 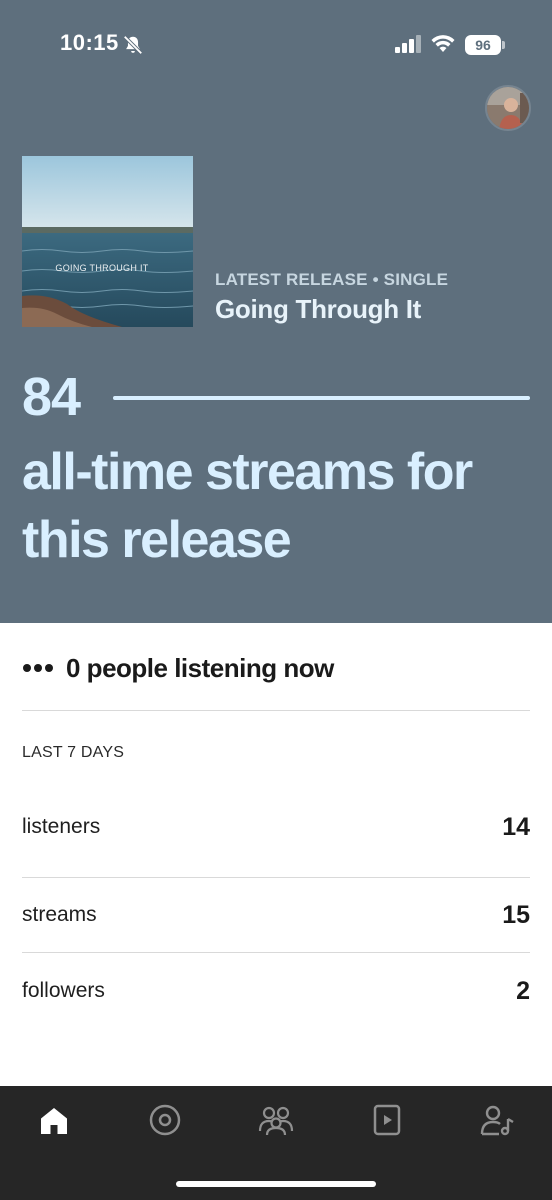 What do you see at coordinates (276, 1184) in the screenshot?
I see `home-indicator` at bounding box center [276, 1184].